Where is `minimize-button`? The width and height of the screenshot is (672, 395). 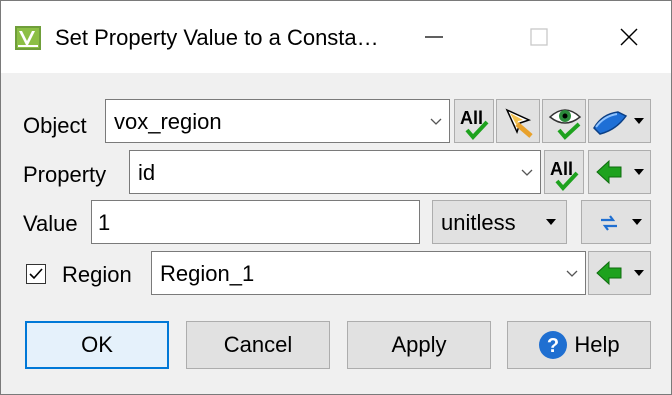 minimize-button is located at coordinates (434, 37).